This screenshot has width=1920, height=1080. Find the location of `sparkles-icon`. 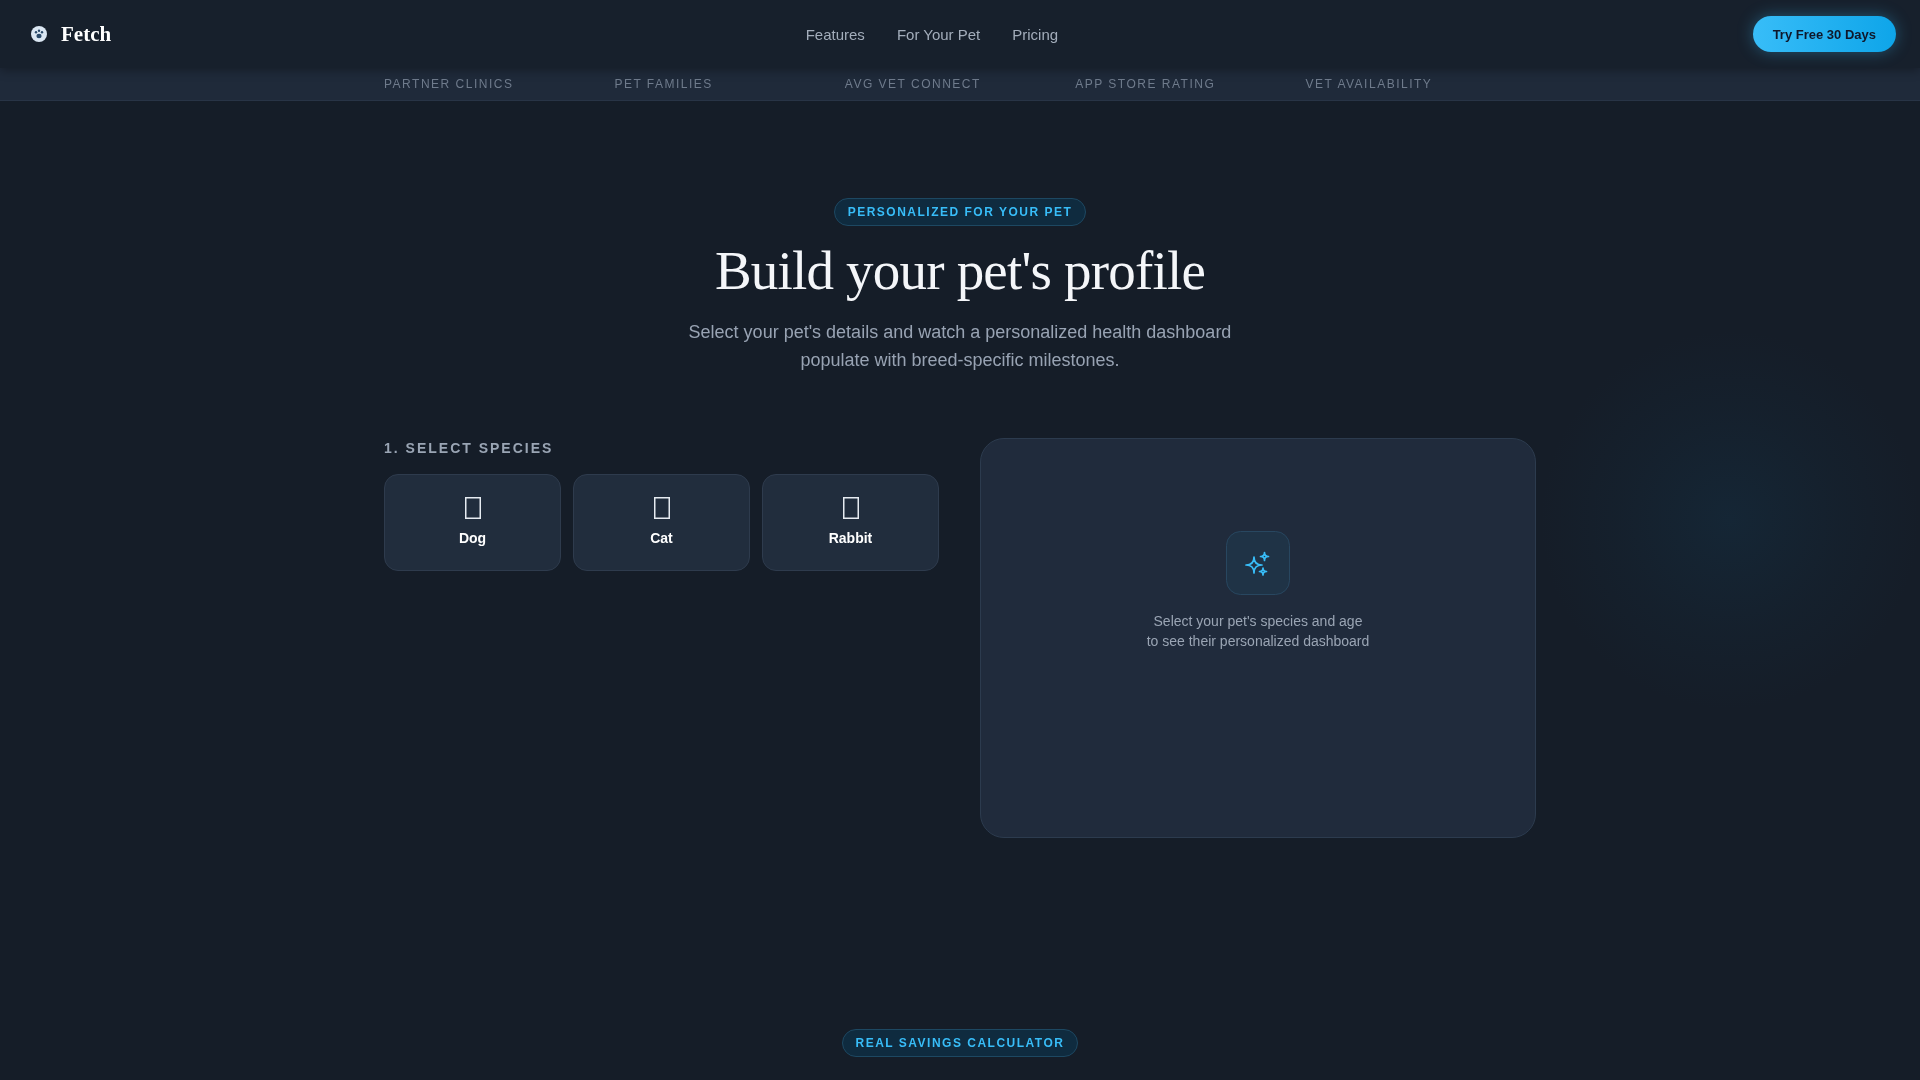

sparkles-icon is located at coordinates (1258, 563).